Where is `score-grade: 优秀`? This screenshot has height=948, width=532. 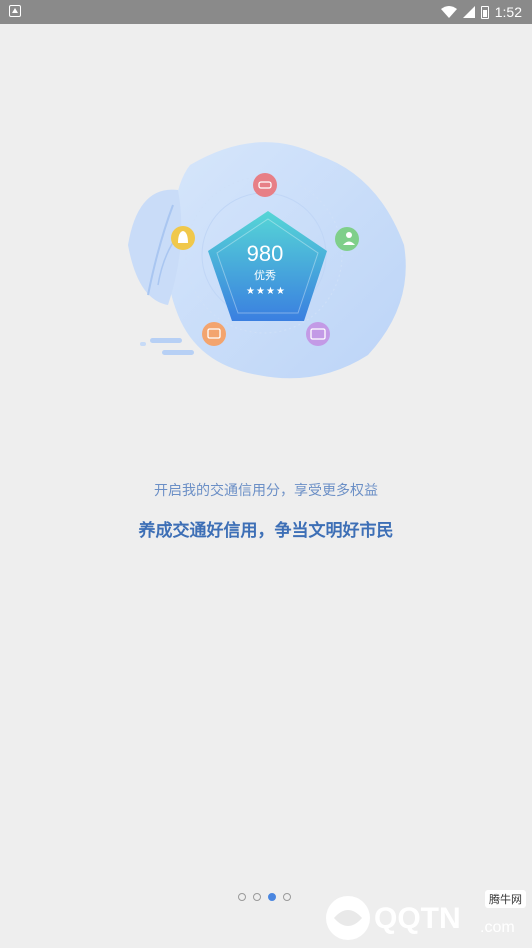 score-grade: 优秀 is located at coordinates (265, 275).